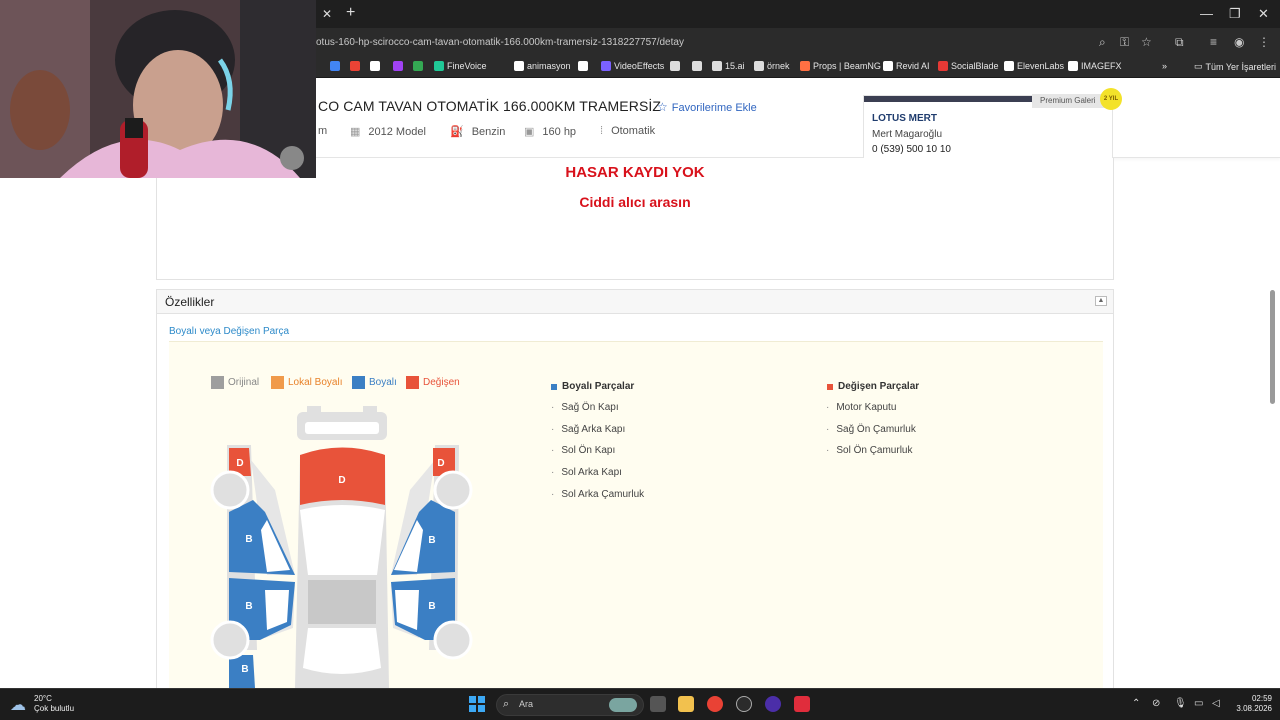  What do you see at coordinates (460, 66) in the screenshot?
I see `bookmark-item: FineVoice` at bounding box center [460, 66].